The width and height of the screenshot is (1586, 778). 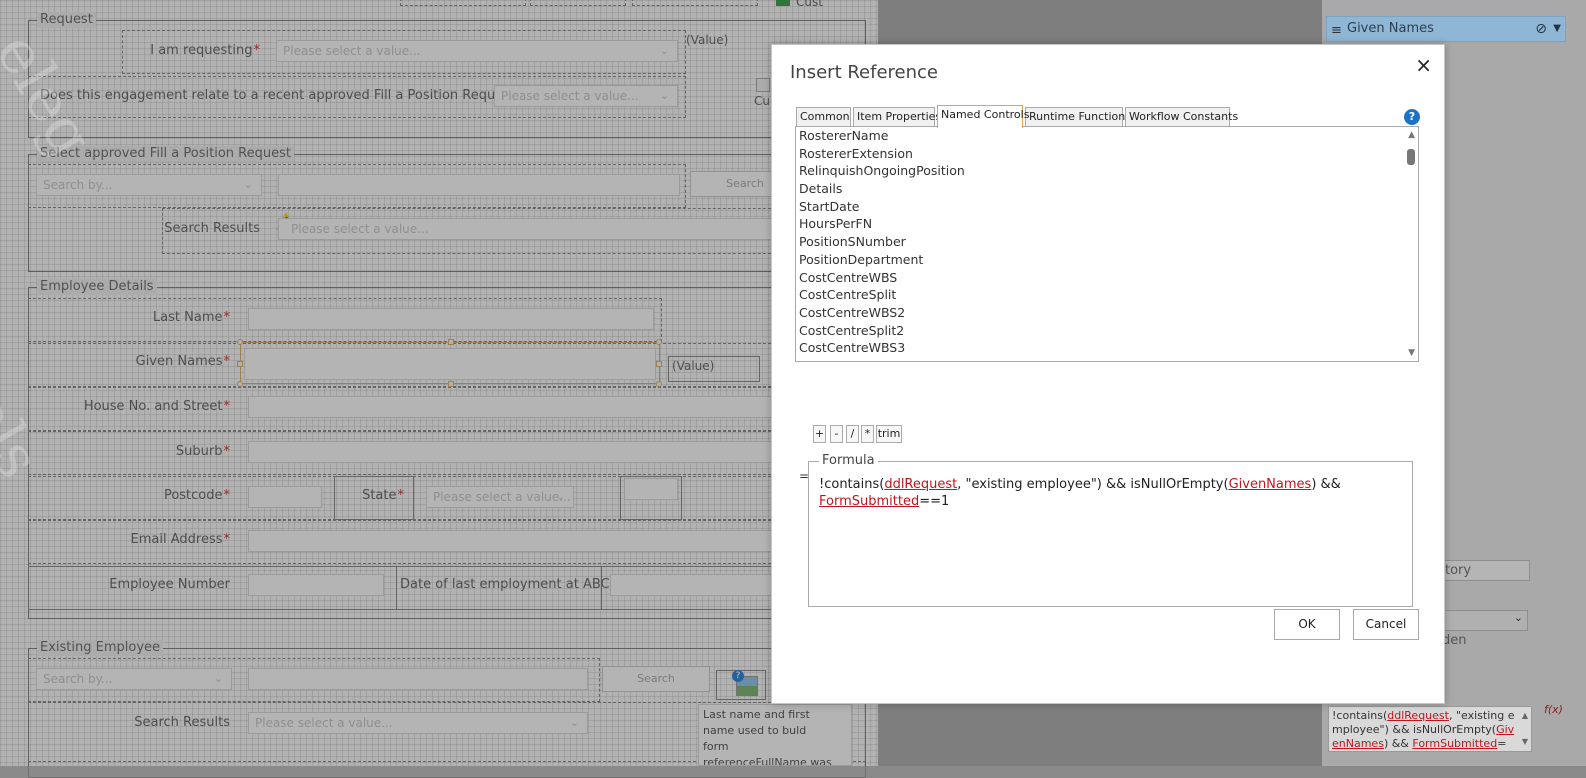 What do you see at coordinates (1107, 331) in the screenshot?
I see `list-item: CostCentreSplit2` at bounding box center [1107, 331].